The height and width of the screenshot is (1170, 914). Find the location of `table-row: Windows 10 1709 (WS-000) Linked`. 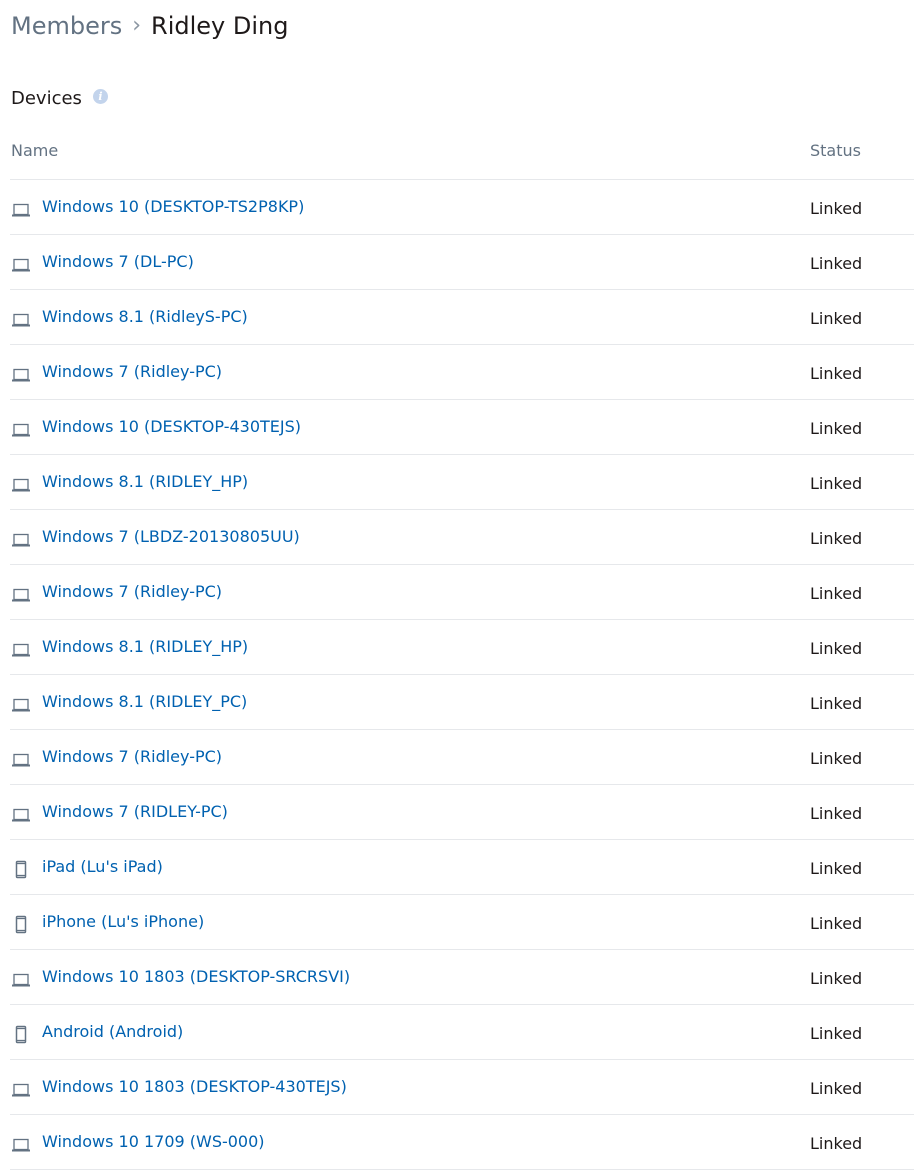

table-row: Windows 10 1709 (WS-000) Linked is located at coordinates (462, 1142).